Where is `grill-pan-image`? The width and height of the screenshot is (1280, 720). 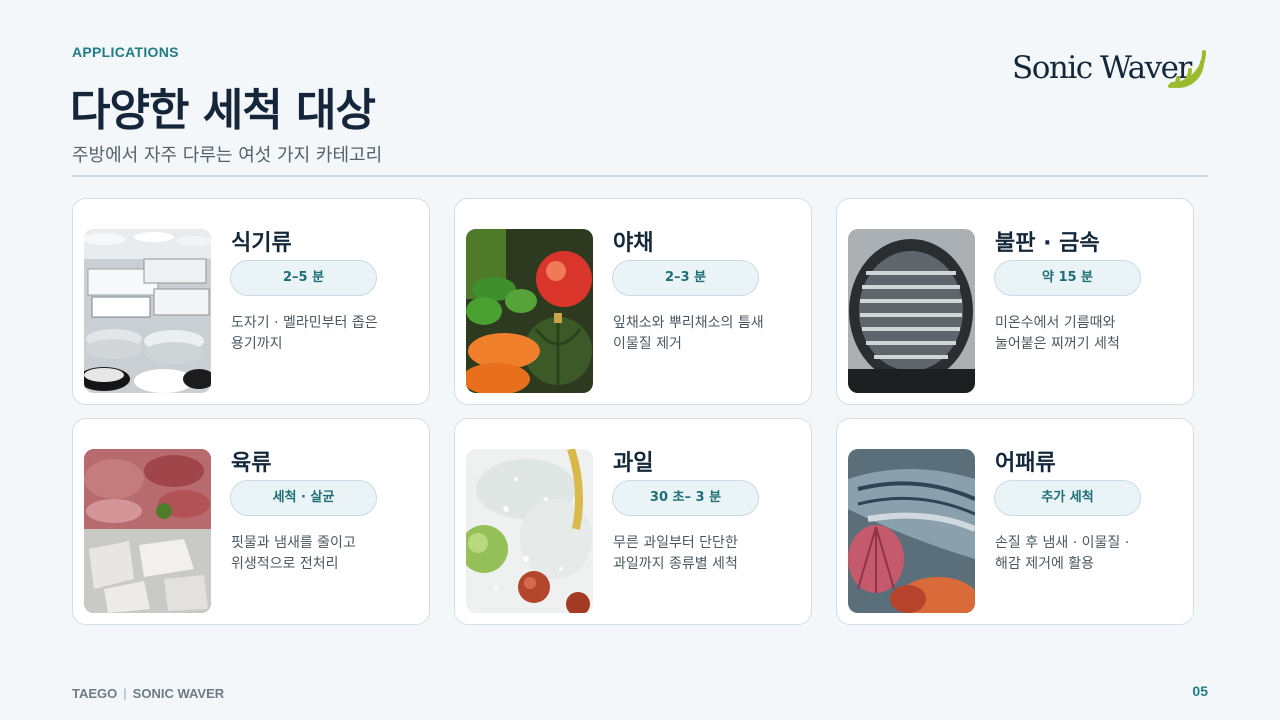 grill-pan-image is located at coordinates (911, 311).